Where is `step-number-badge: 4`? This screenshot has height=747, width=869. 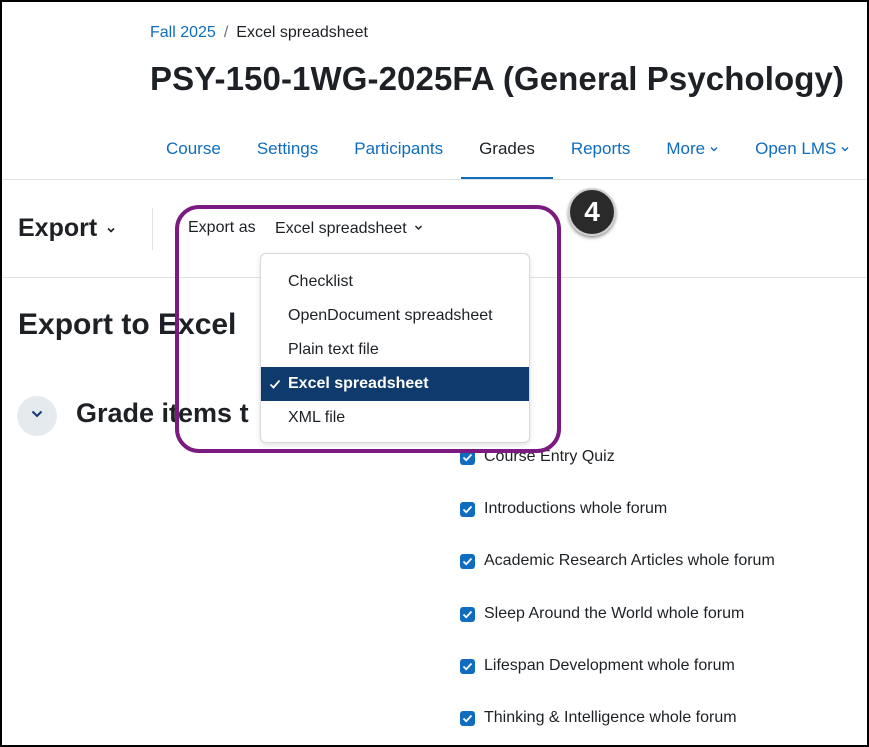 step-number-badge: 4 is located at coordinates (592, 212).